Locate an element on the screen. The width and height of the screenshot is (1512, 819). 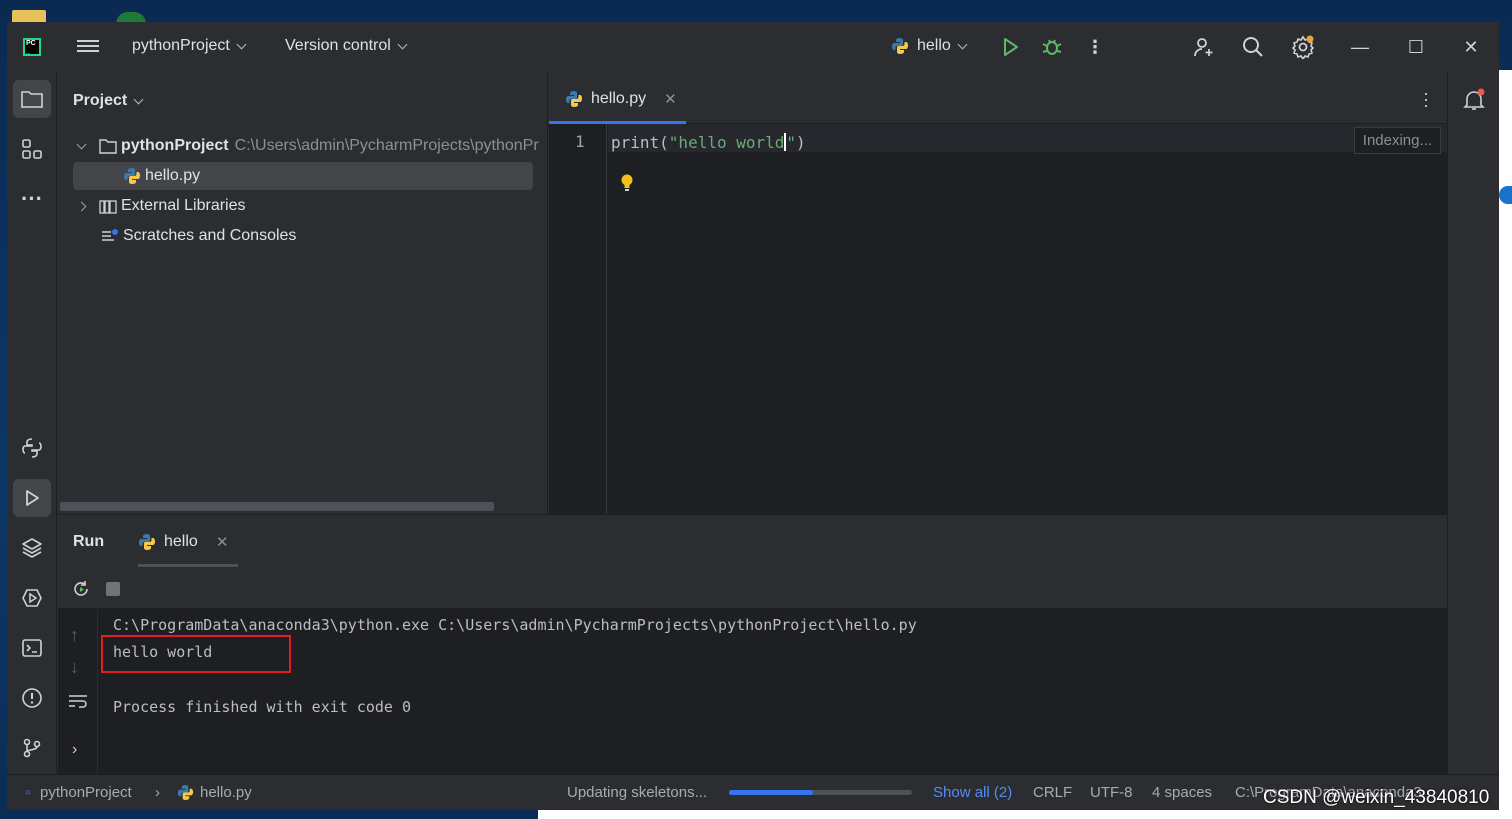
module-icon: ▫ is located at coordinates (28, 792).